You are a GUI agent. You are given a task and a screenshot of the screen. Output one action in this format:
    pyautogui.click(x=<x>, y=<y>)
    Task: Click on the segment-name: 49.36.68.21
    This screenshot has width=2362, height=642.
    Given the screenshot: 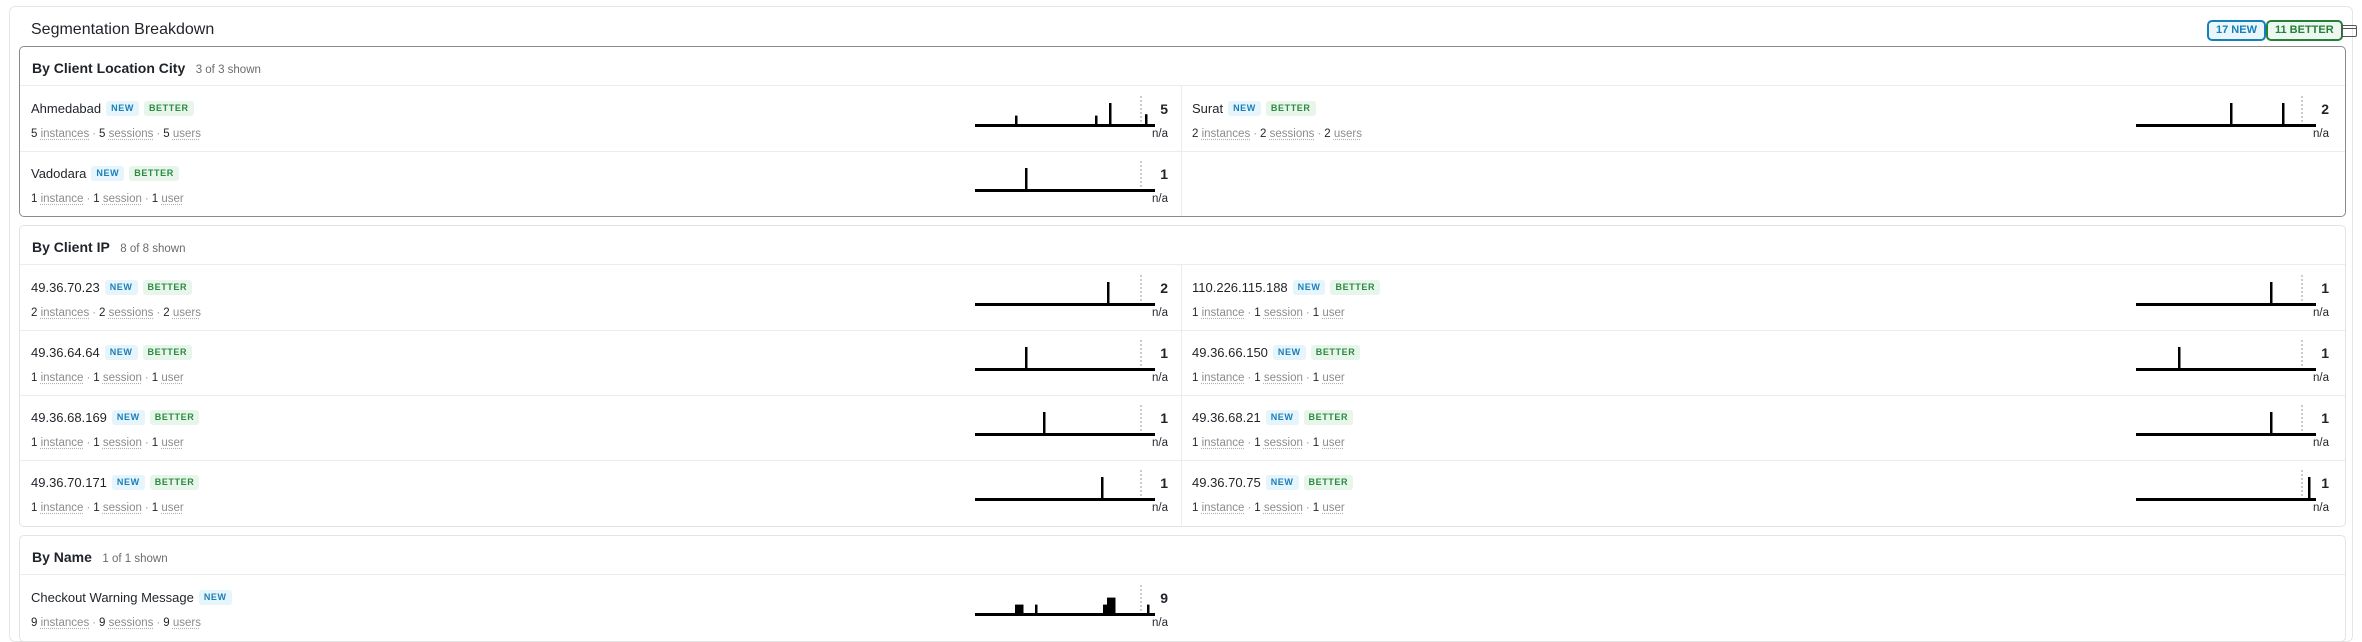 What is the action you would take?
    pyautogui.click(x=1226, y=417)
    